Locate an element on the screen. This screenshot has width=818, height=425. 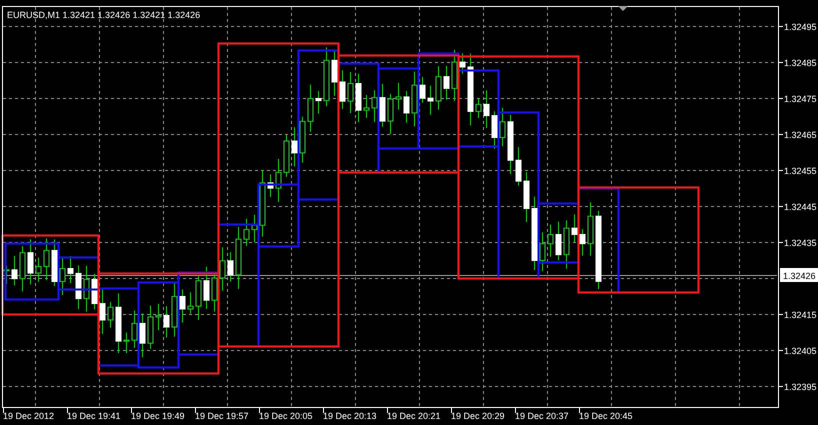
price-label: 1.32455 is located at coordinates (800, 171).